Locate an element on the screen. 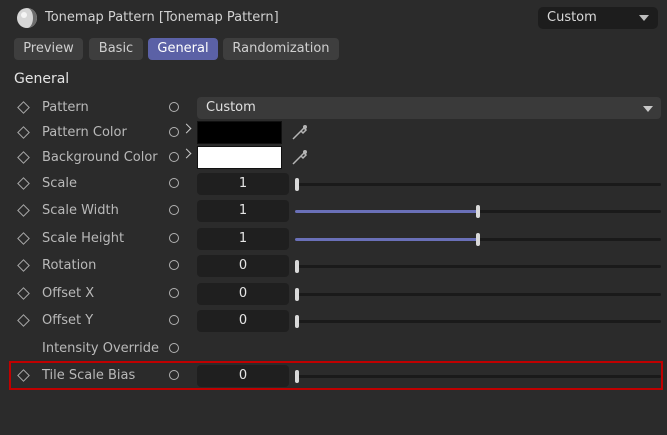 The image size is (667, 435). scale-height-input: 1 is located at coordinates (243, 239).